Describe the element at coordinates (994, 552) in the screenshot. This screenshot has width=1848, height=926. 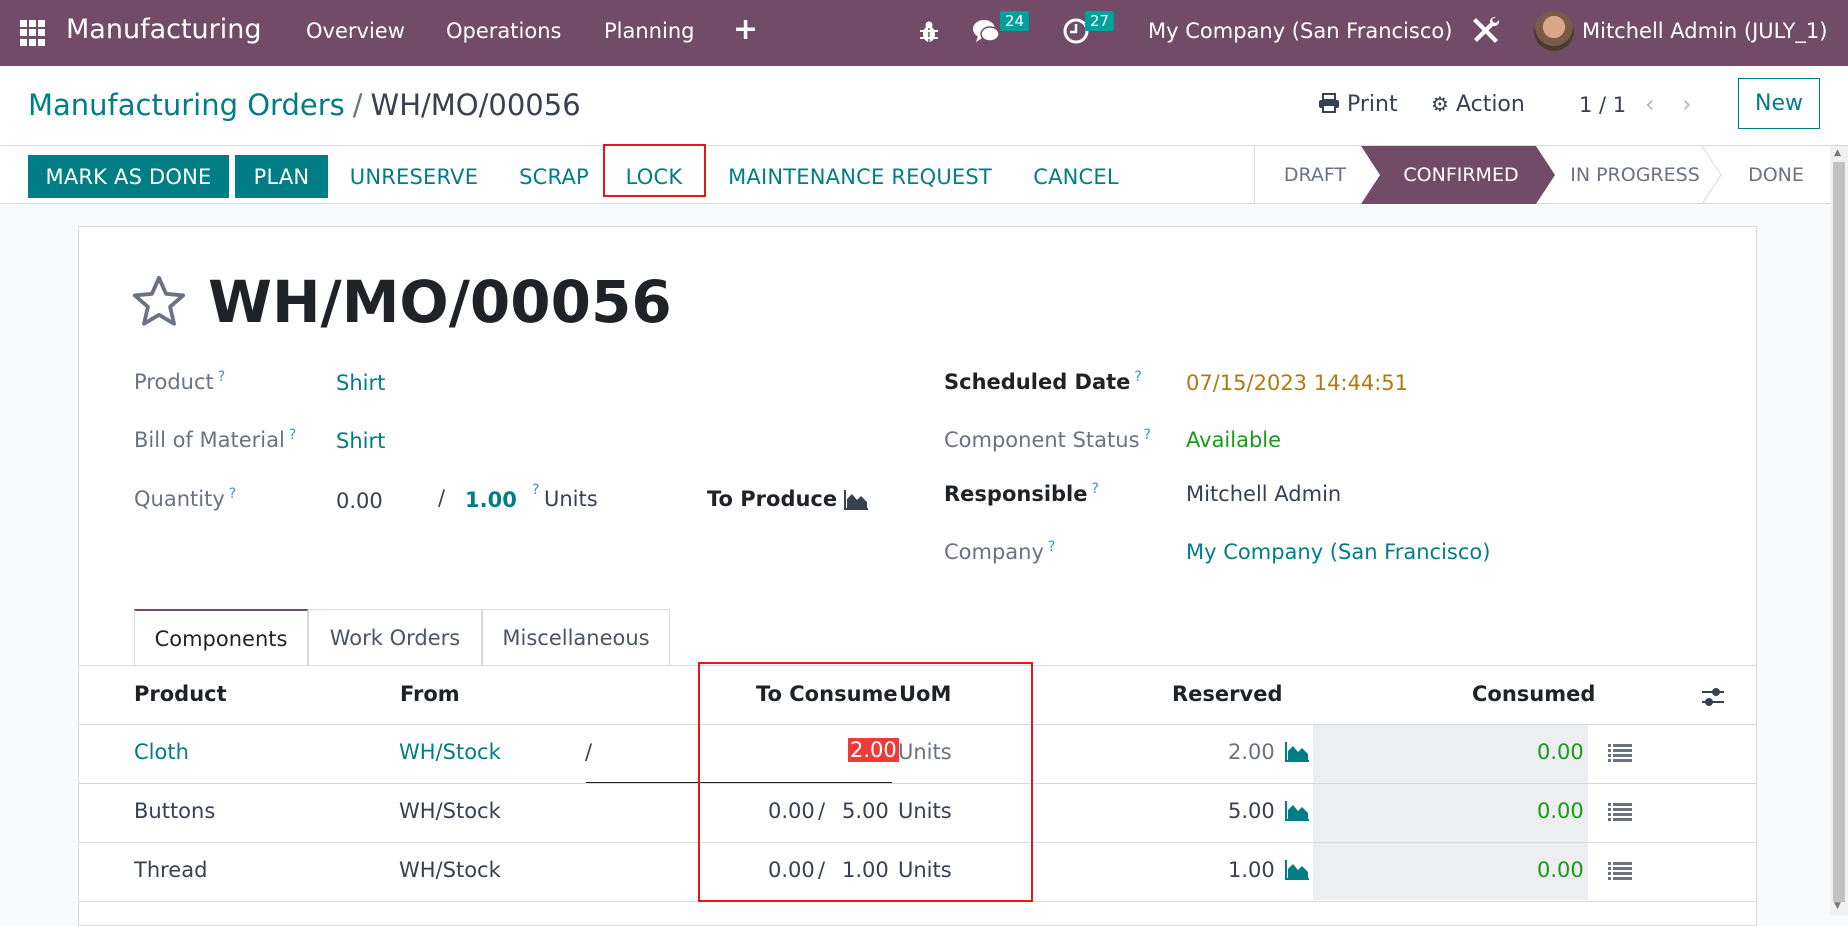
I see `company-label-text: Company` at that location.